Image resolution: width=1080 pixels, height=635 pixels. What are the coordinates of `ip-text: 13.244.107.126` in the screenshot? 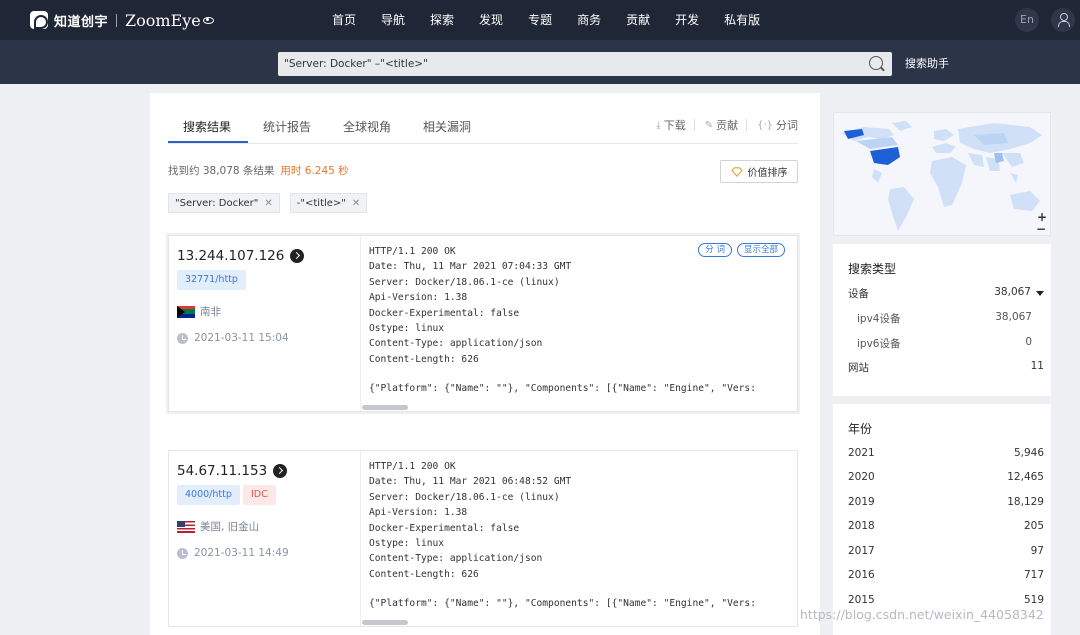 It's located at (231, 256).